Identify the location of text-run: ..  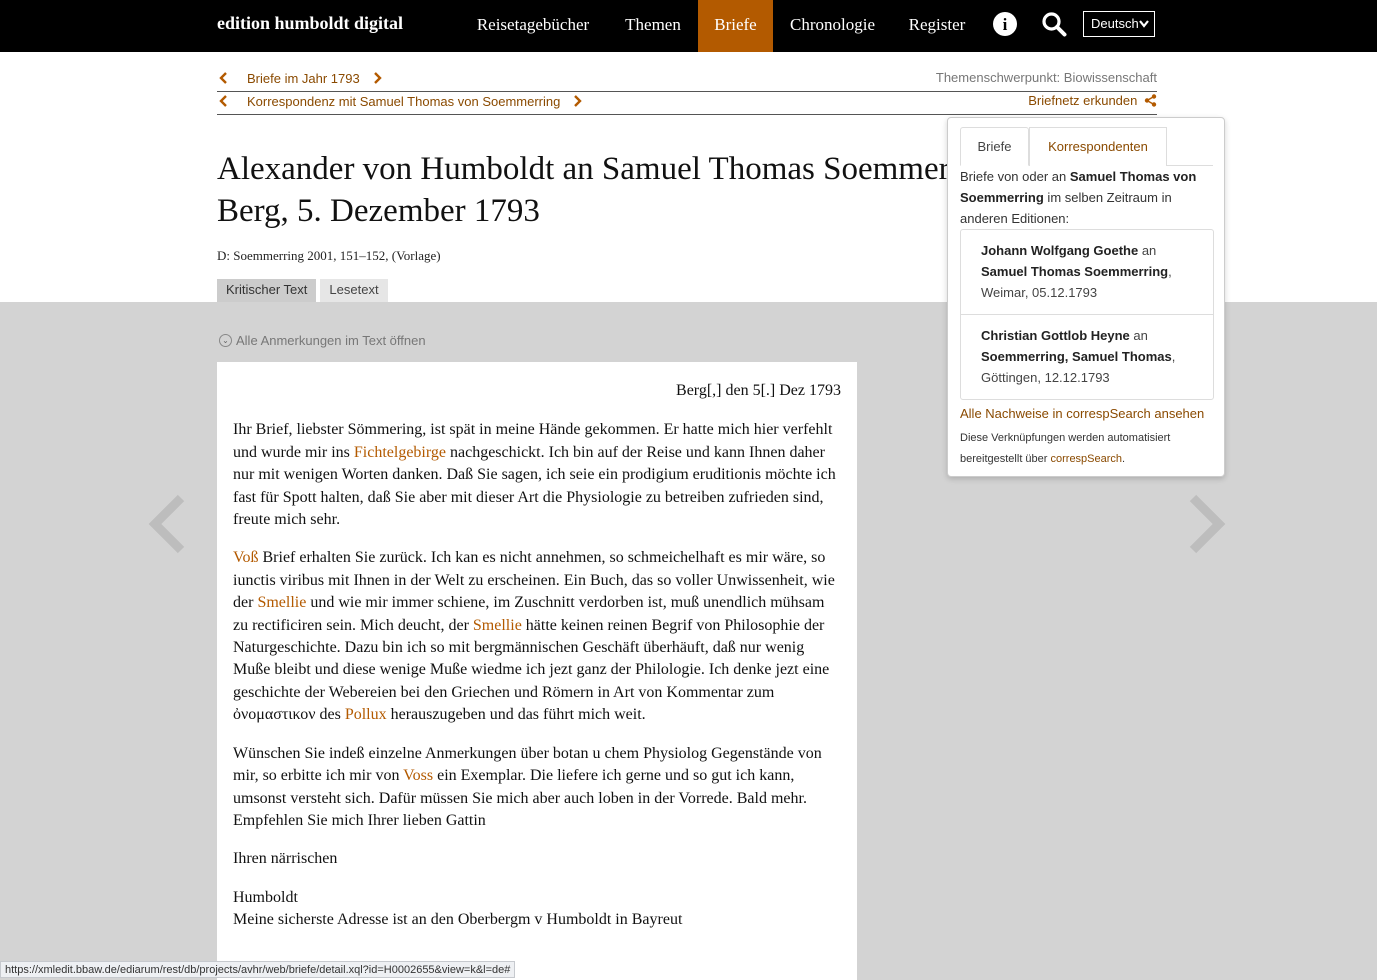
(1124, 459).